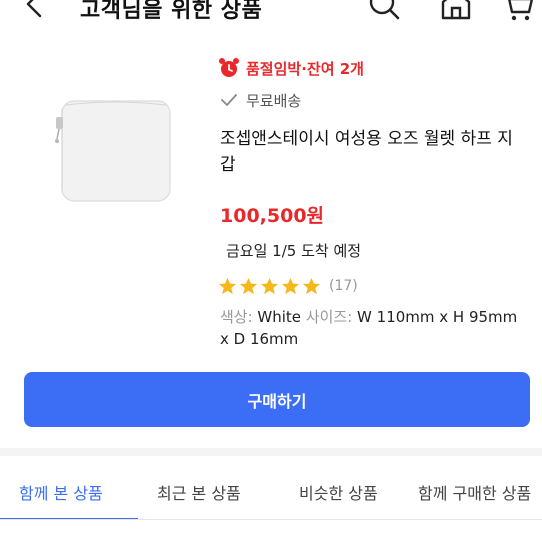  Describe the element at coordinates (171, 11) in the screenshot. I see `page-title: 고객님을 위한 상품` at that location.